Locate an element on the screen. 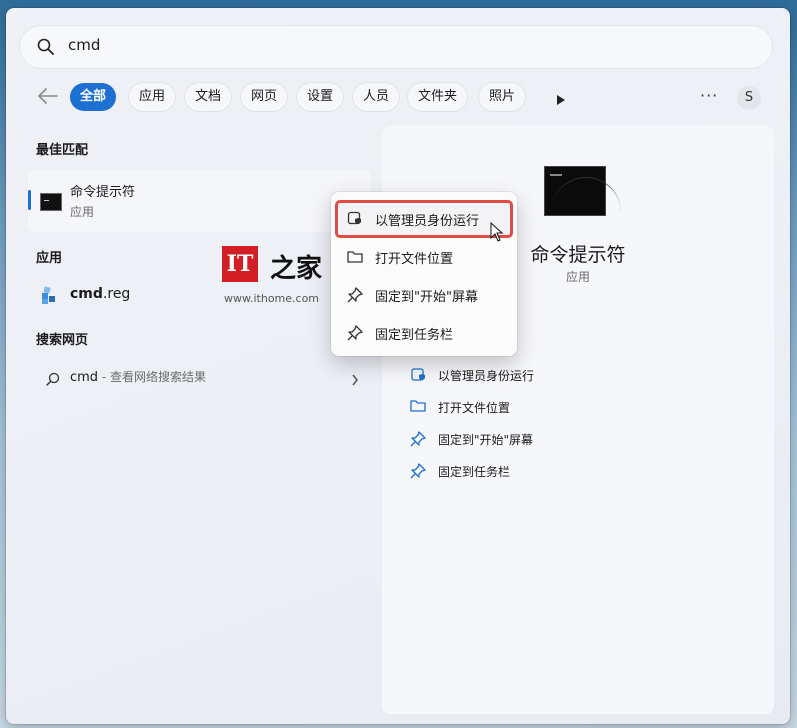  app-item-name: cmd.reg is located at coordinates (100, 294).